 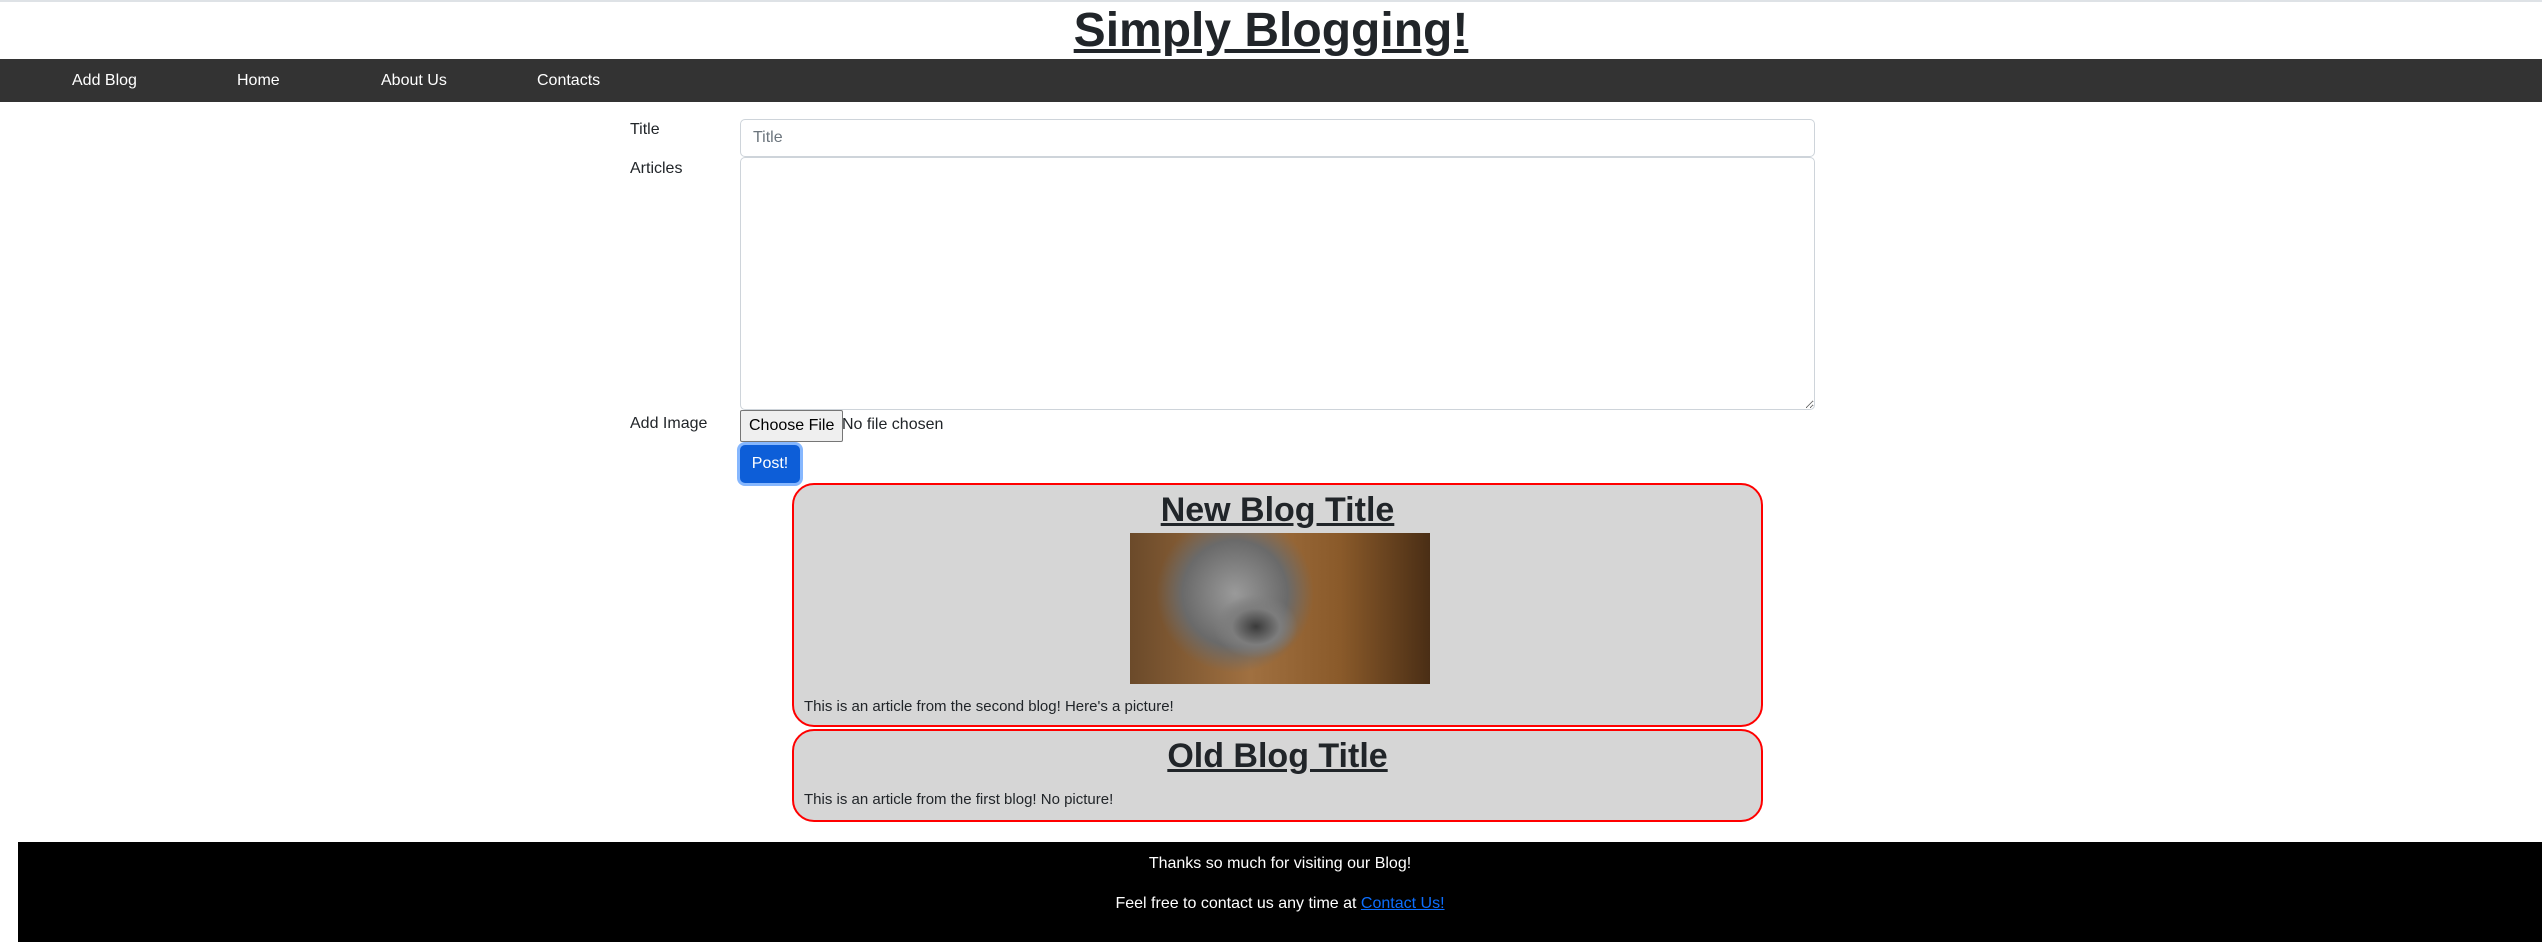 What do you see at coordinates (258, 80) in the screenshot?
I see `nav-home: Home` at bounding box center [258, 80].